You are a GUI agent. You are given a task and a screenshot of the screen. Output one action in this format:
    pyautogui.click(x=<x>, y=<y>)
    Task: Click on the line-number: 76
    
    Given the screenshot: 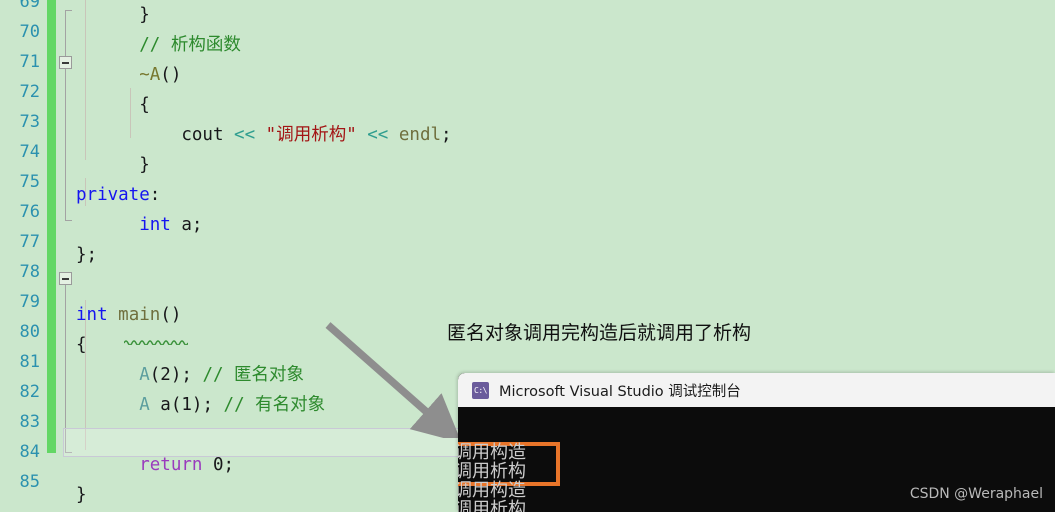 What is the action you would take?
    pyautogui.click(x=29, y=212)
    